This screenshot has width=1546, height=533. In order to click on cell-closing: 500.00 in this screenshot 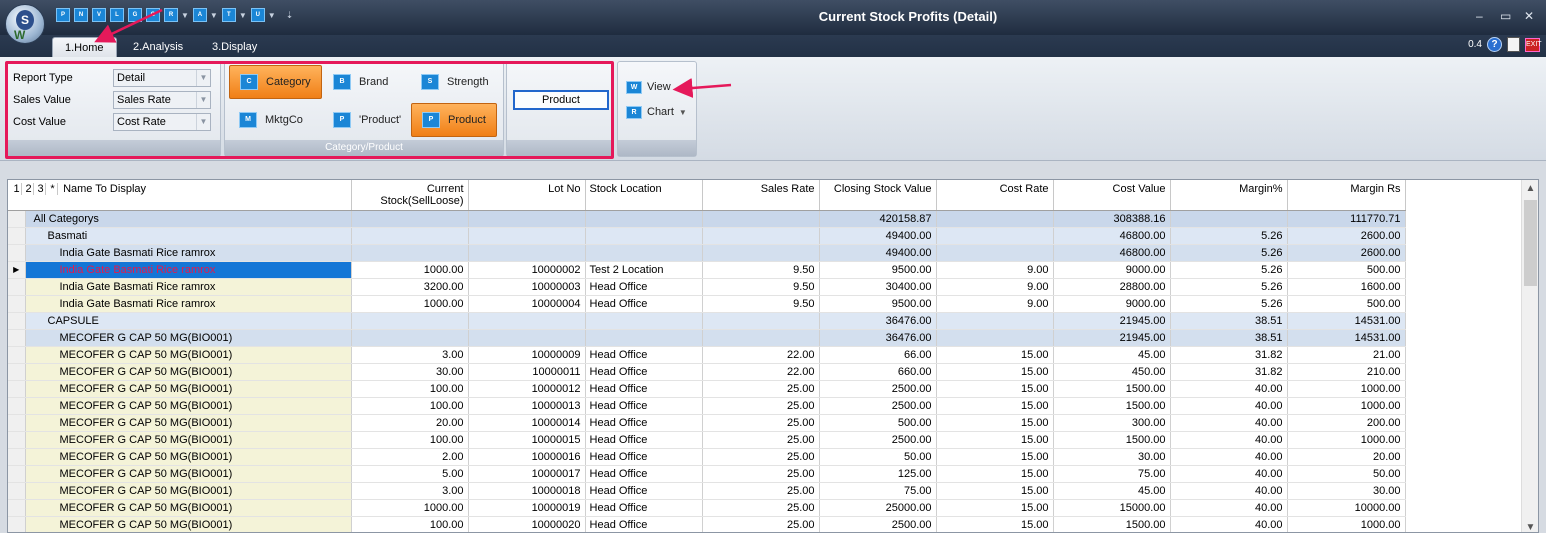, I will do `click(878, 423)`.